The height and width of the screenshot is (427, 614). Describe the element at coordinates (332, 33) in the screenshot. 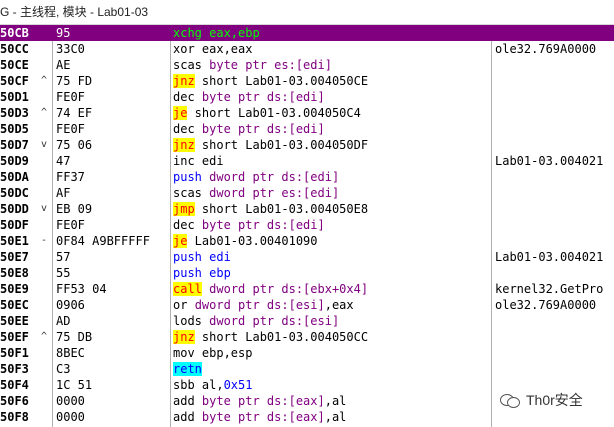

I see `instruction-cell: xchg eax,ebp` at that location.